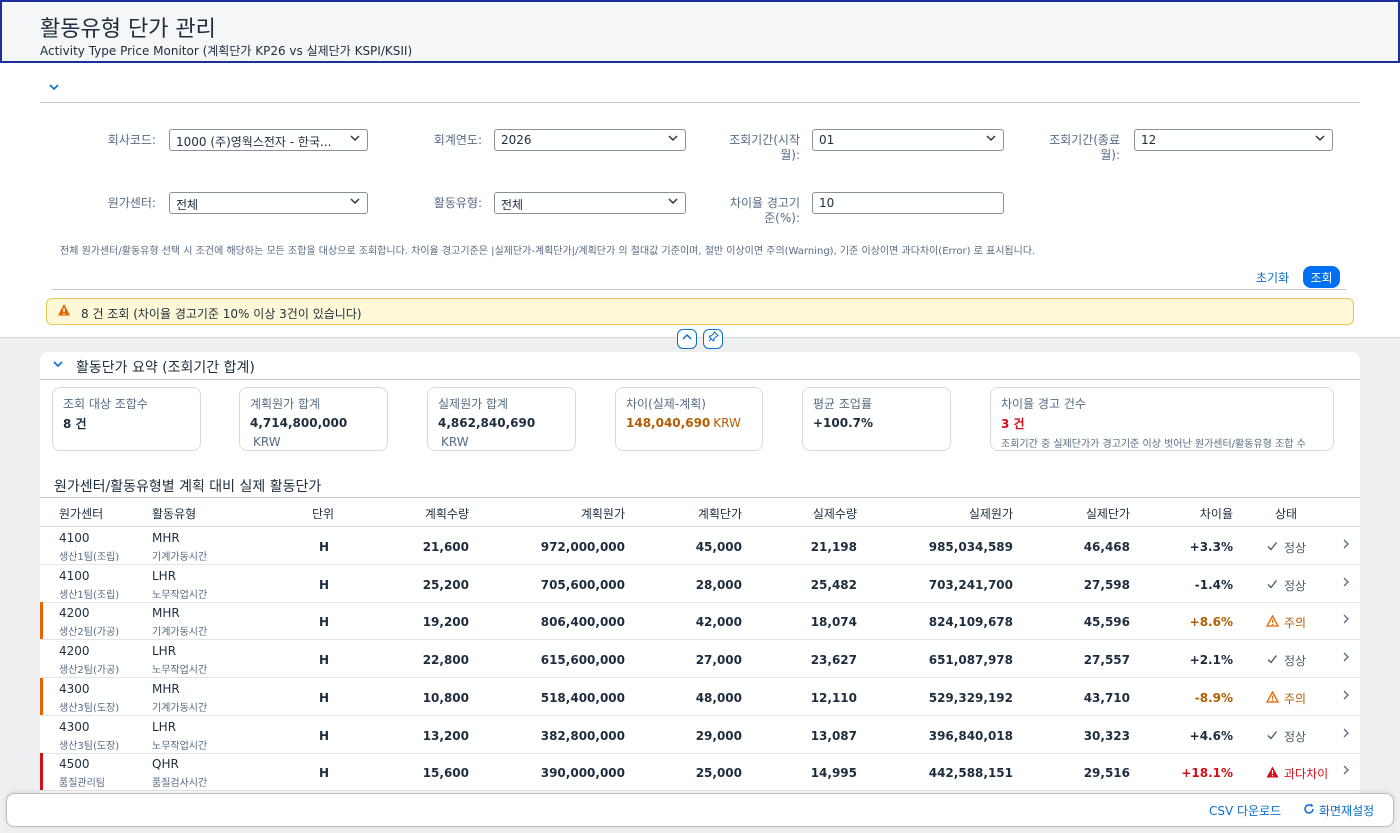 The width and height of the screenshot is (1400, 833). Describe the element at coordinates (582, 547) in the screenshot. I see `plan-cost-value: 972,000,000` at that location.